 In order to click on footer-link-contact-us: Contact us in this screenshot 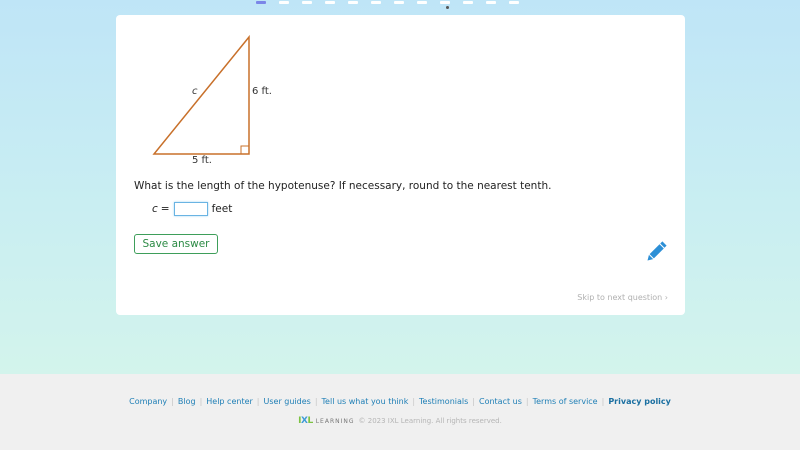, I will do `click(500, 401)`.